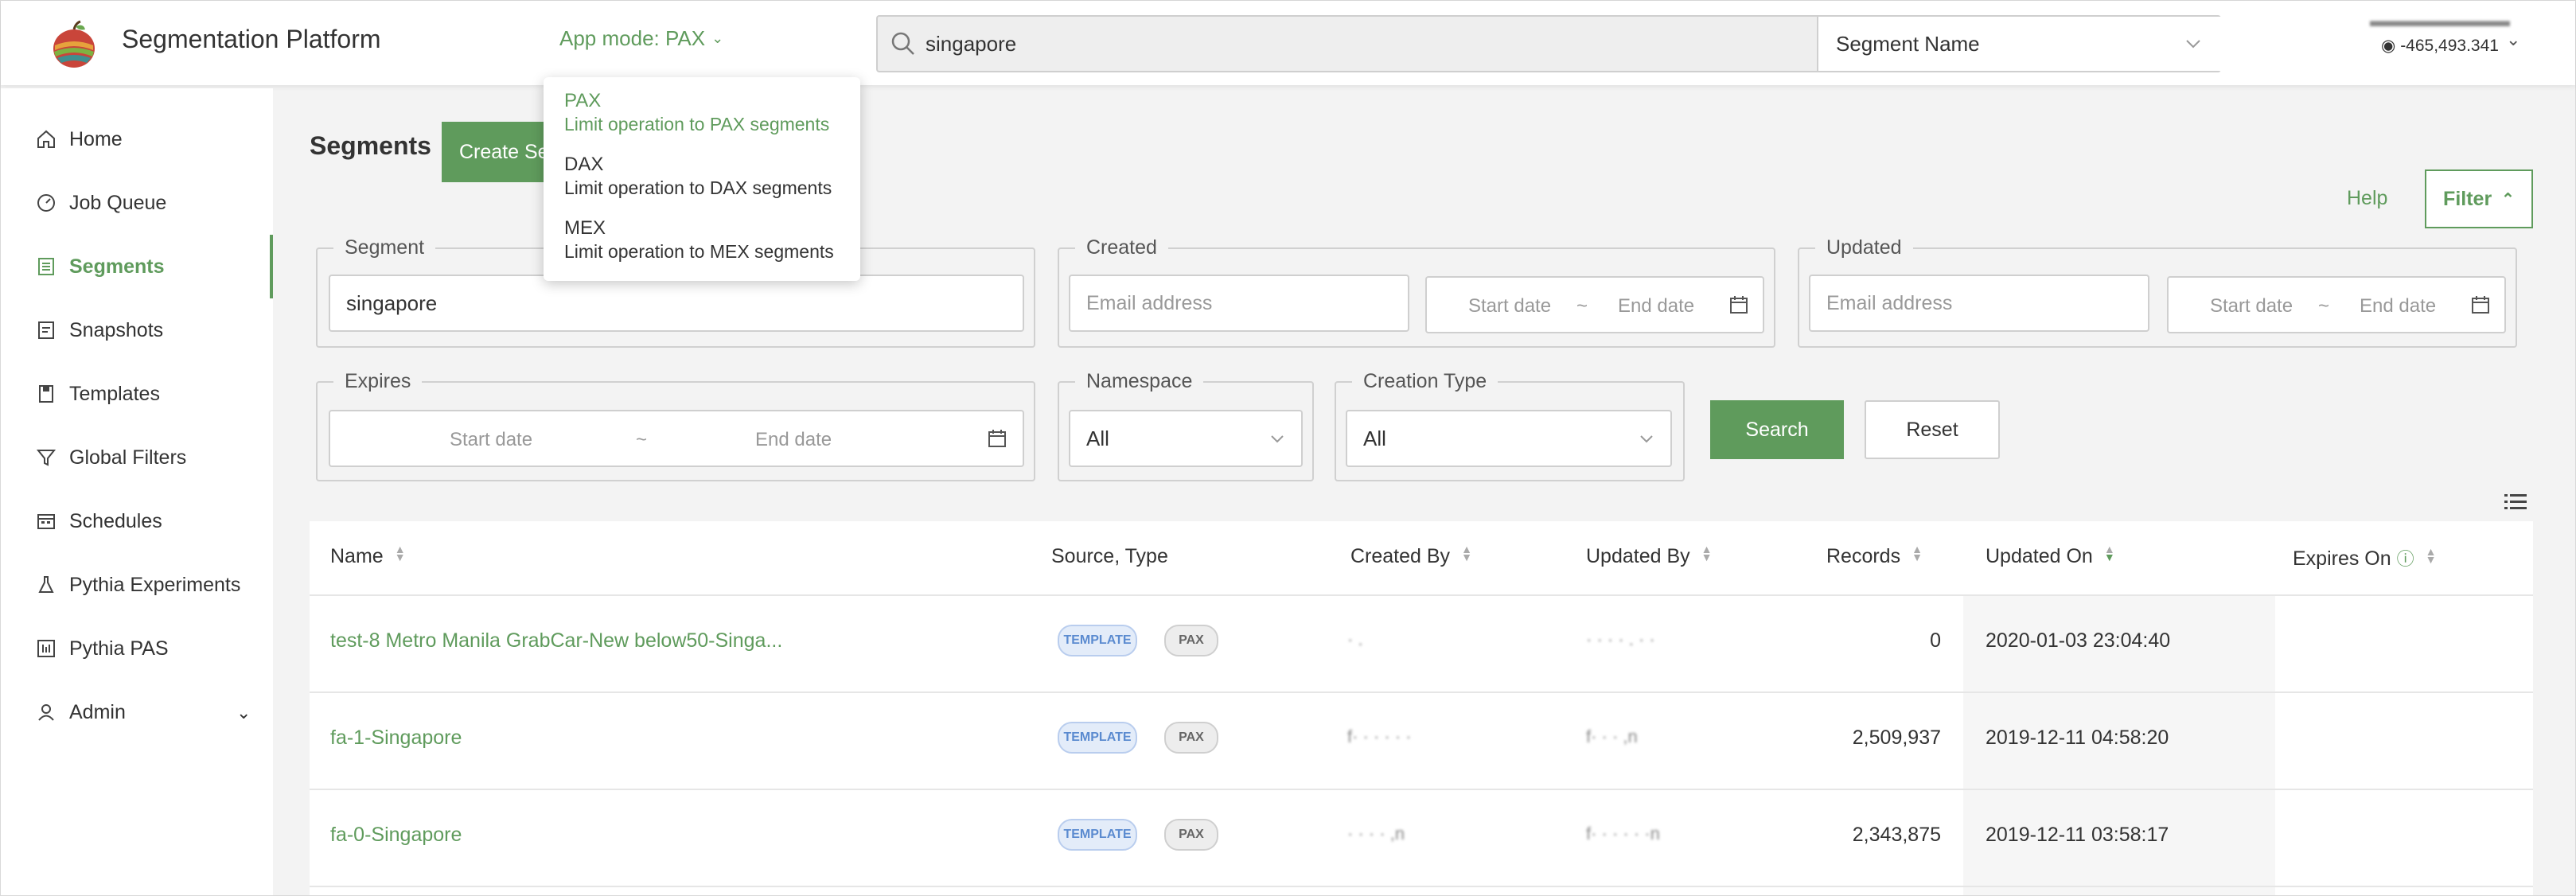 Image resolution: width=2576 pixels, height=896 pixels. Describe the element at coordinates (676, 303) in the screenshot. I see `segment-name-input: singapore` at that location.